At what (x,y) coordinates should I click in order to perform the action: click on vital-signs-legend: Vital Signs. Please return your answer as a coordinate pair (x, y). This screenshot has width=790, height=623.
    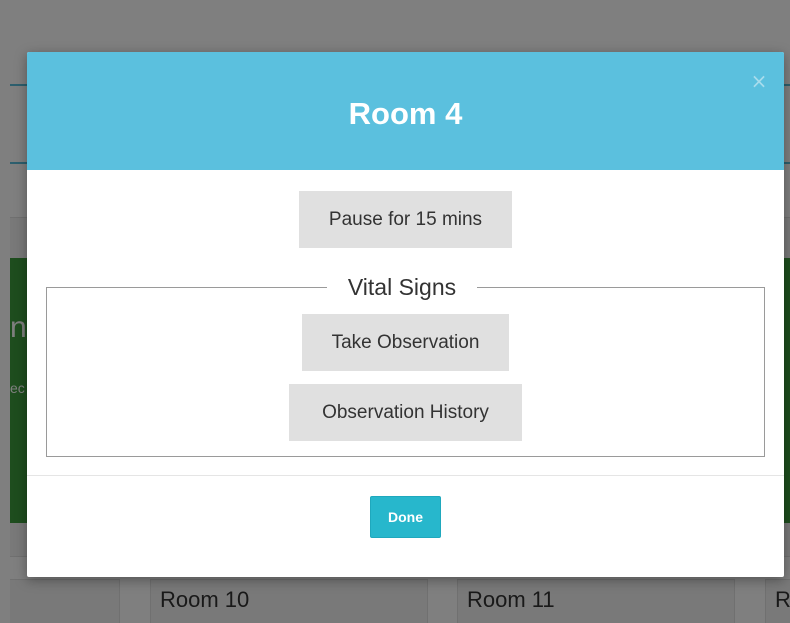
    Looking at the image, I should click on (402, 287).